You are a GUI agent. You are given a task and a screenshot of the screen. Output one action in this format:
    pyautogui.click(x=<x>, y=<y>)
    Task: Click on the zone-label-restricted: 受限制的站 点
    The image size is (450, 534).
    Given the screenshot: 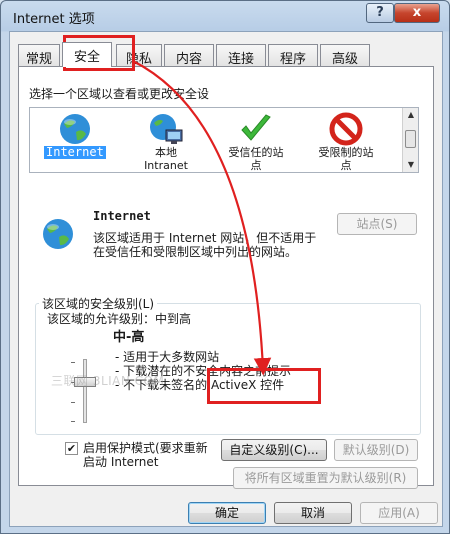 What is the action you would take?
    pyautogui.click(x=346, y=159)
    